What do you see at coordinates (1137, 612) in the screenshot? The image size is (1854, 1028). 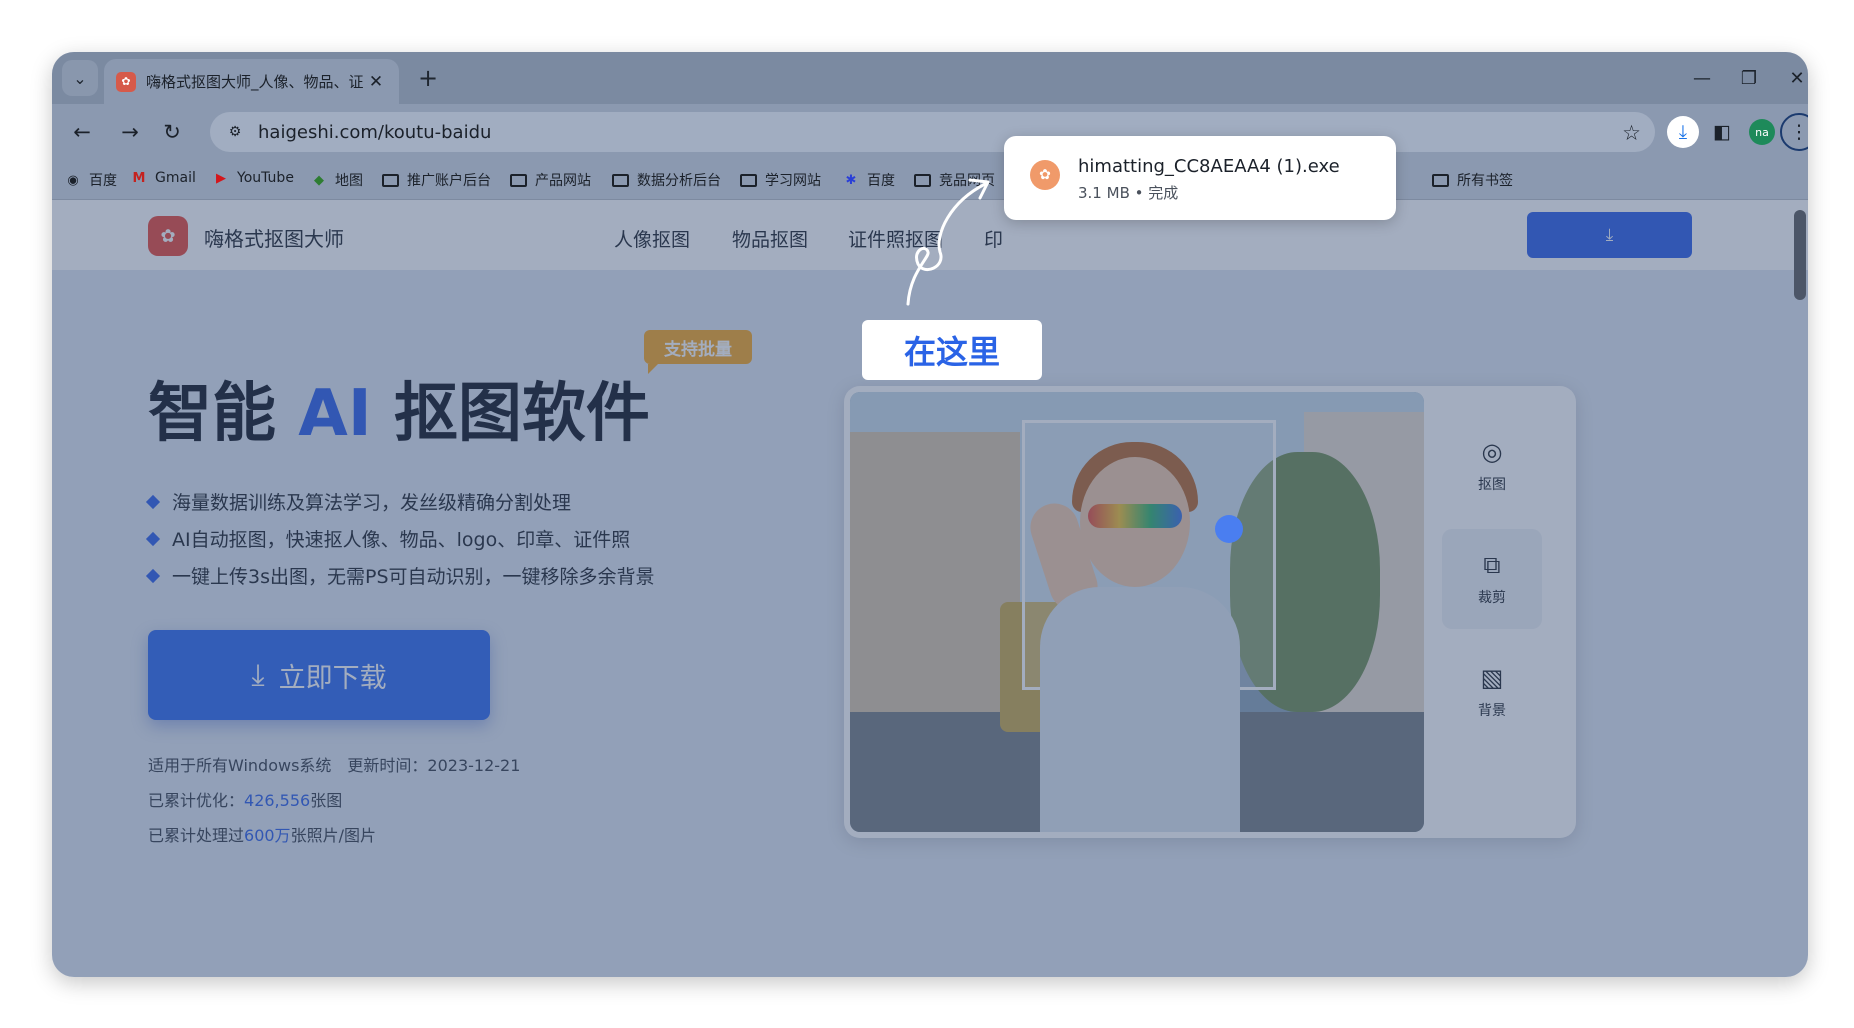 I see `demo-photo` at bounding box center [1137, 612].